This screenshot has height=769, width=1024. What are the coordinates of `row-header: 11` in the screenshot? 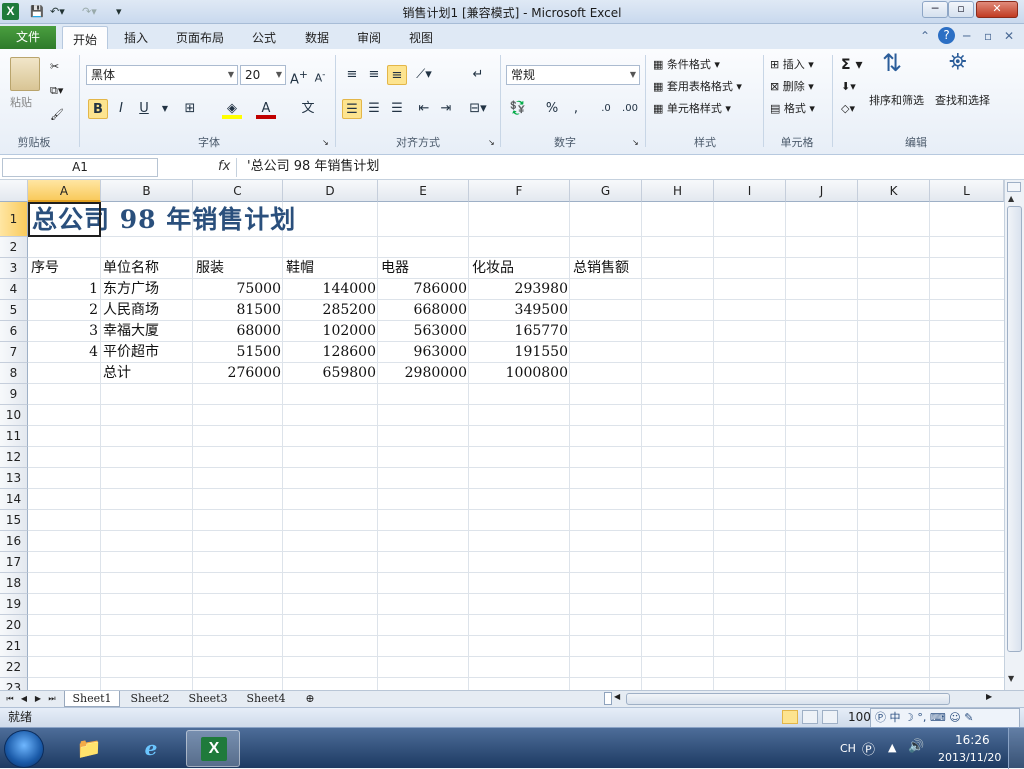 It's located at (14, 436).